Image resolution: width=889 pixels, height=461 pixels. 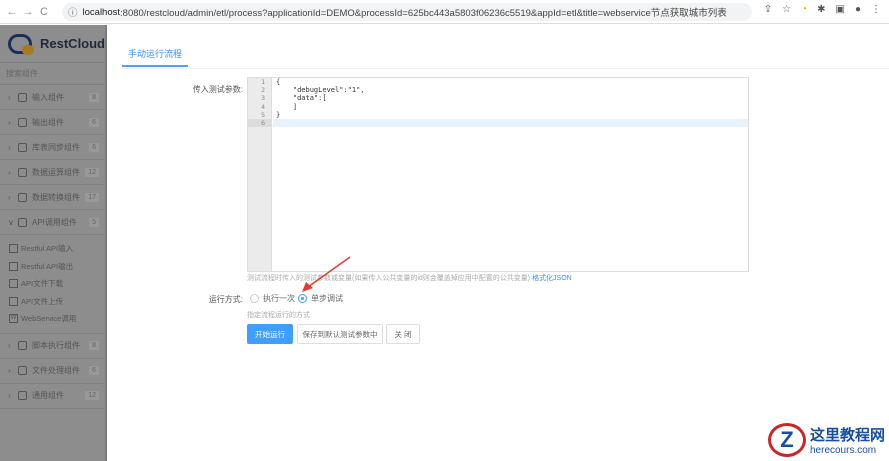 I want to click on line-number: 5, so click(x=263, y=114).